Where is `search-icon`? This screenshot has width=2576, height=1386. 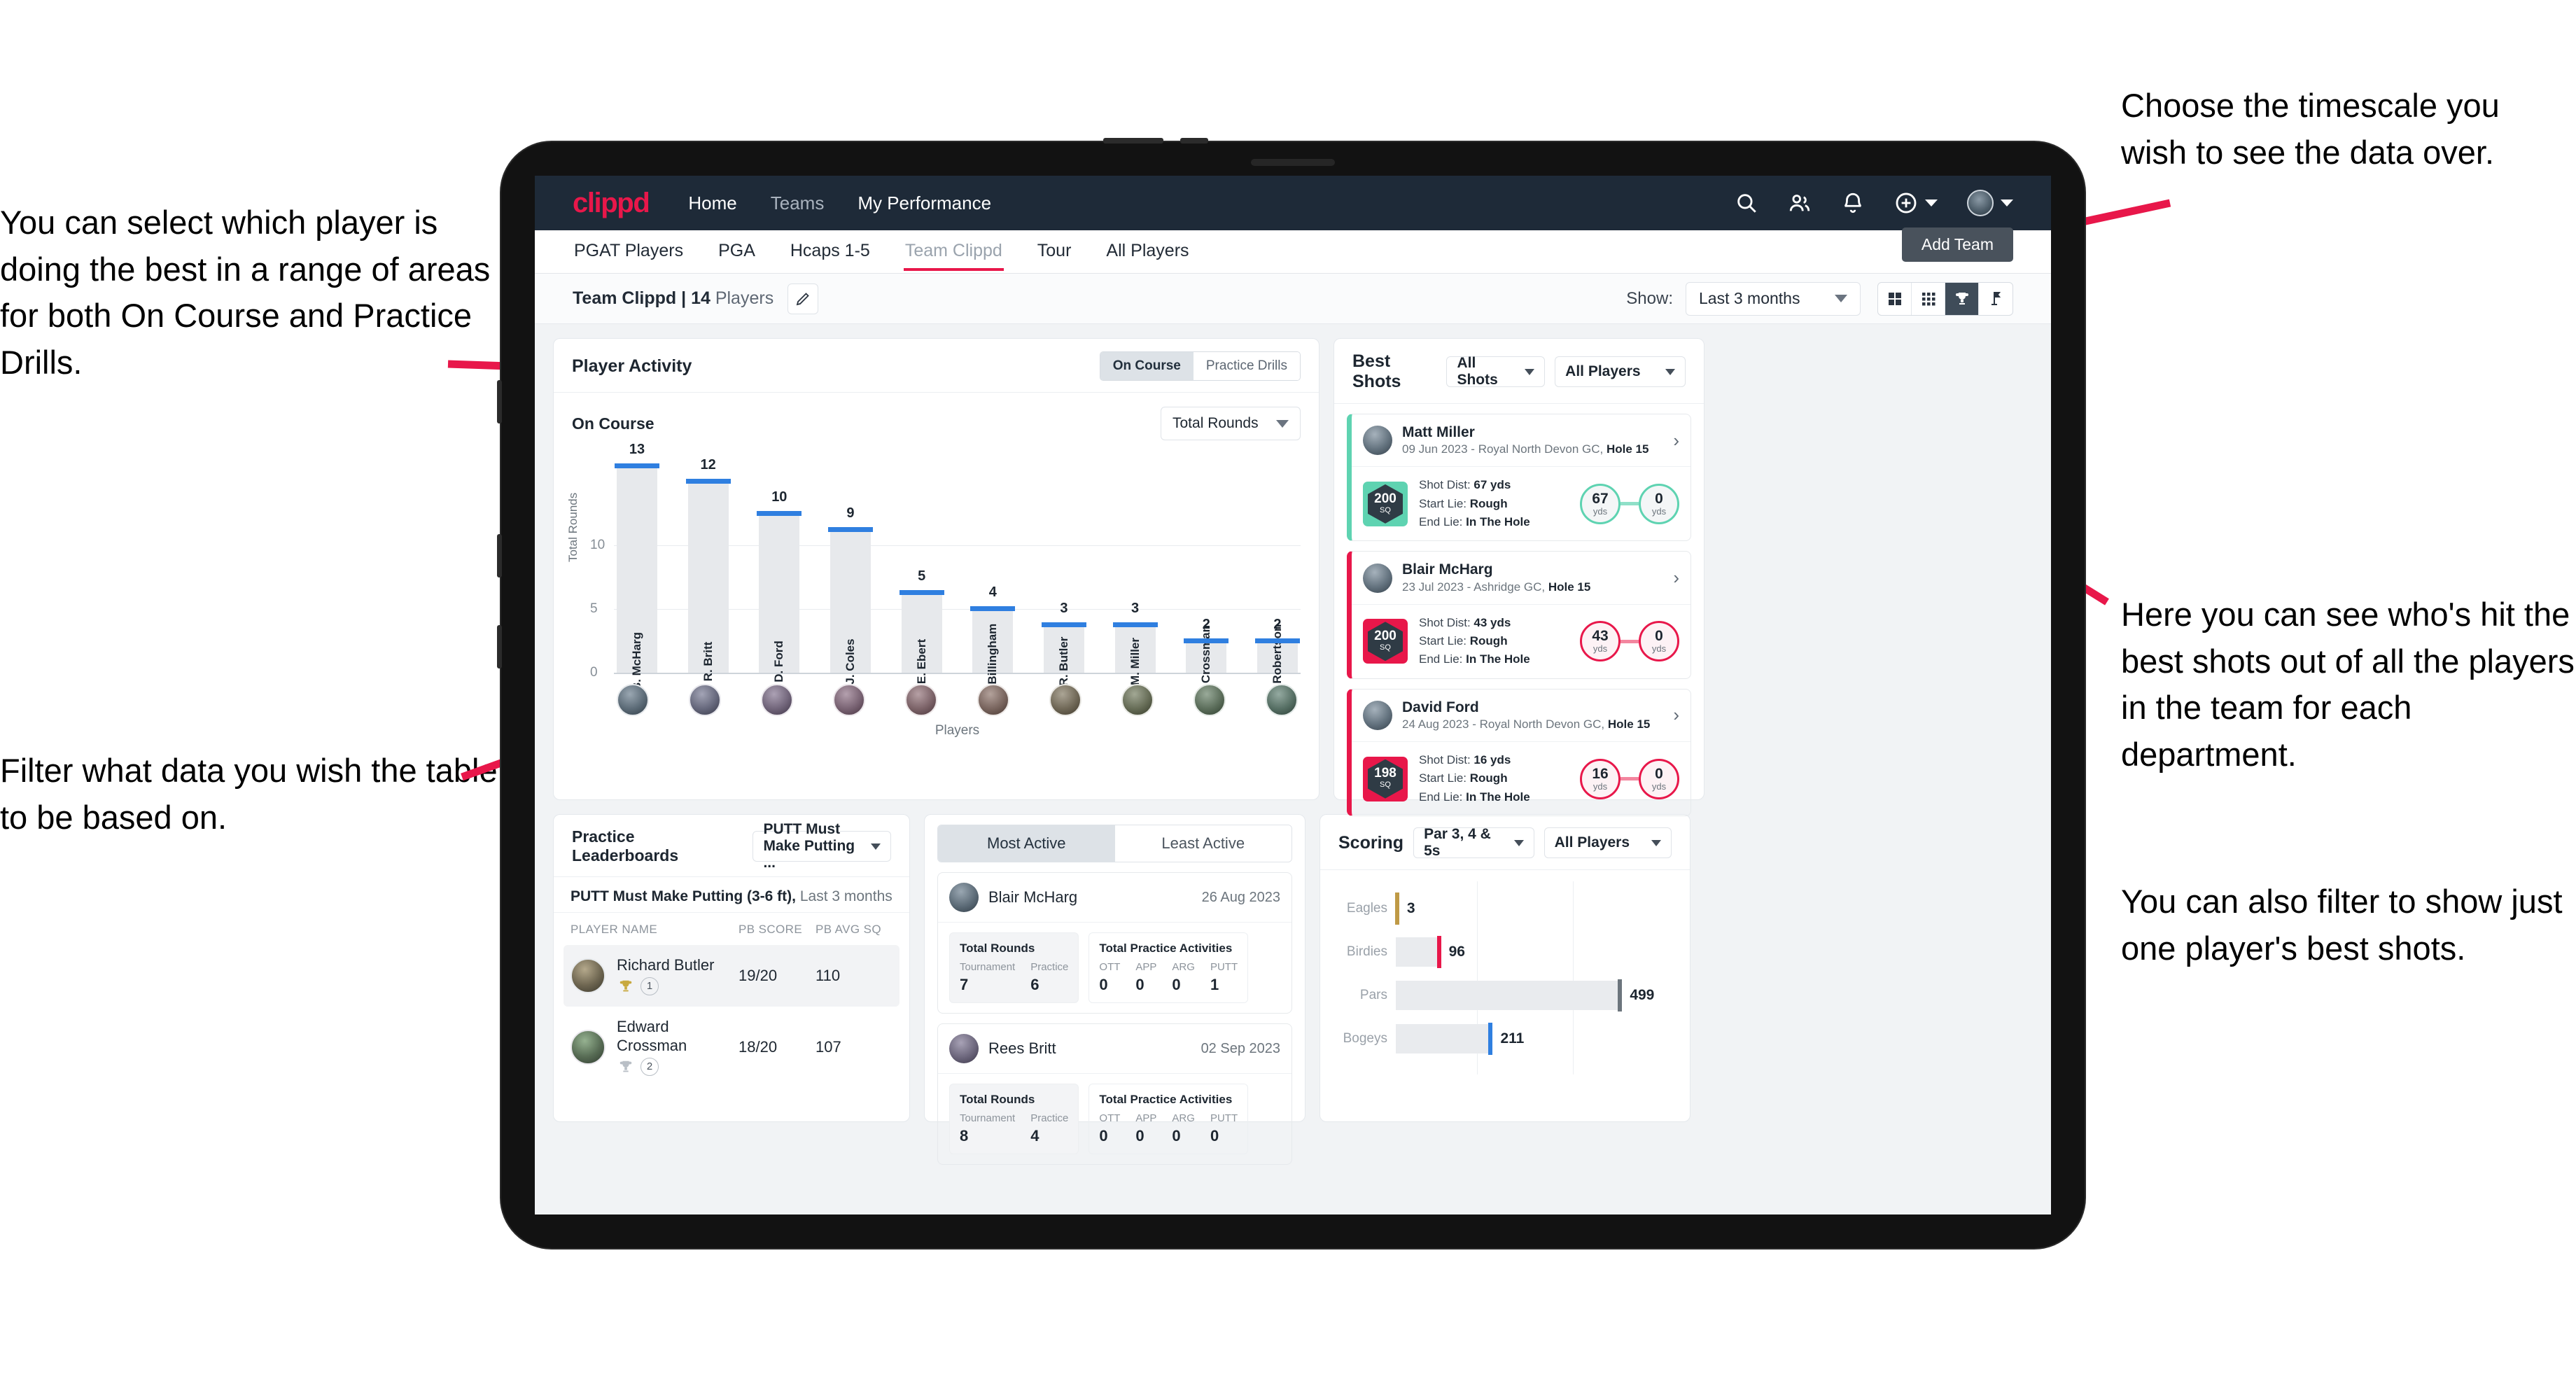
search-icon is located at coordinates (1746, 203).